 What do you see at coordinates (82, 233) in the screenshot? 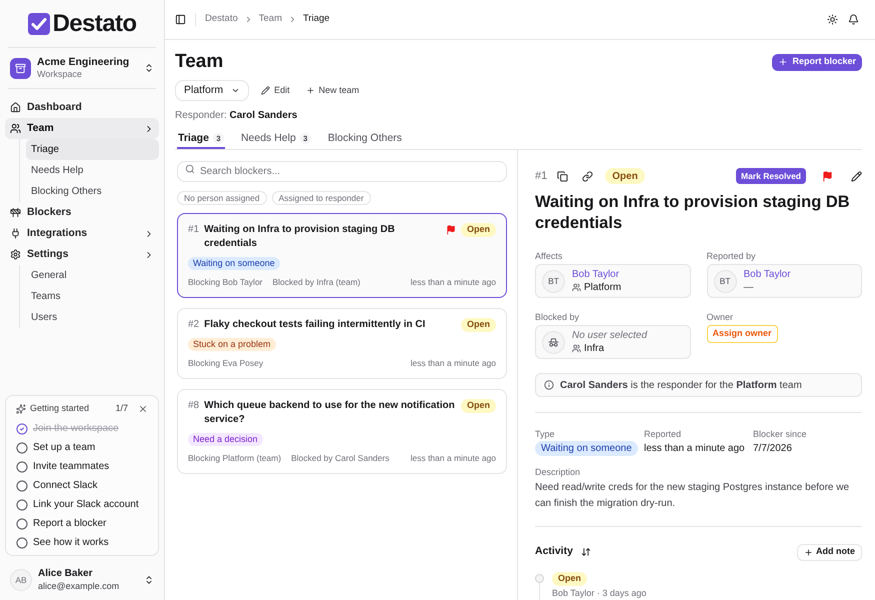
I see `nav-item: Integrations` at bounding box center [82, 233].